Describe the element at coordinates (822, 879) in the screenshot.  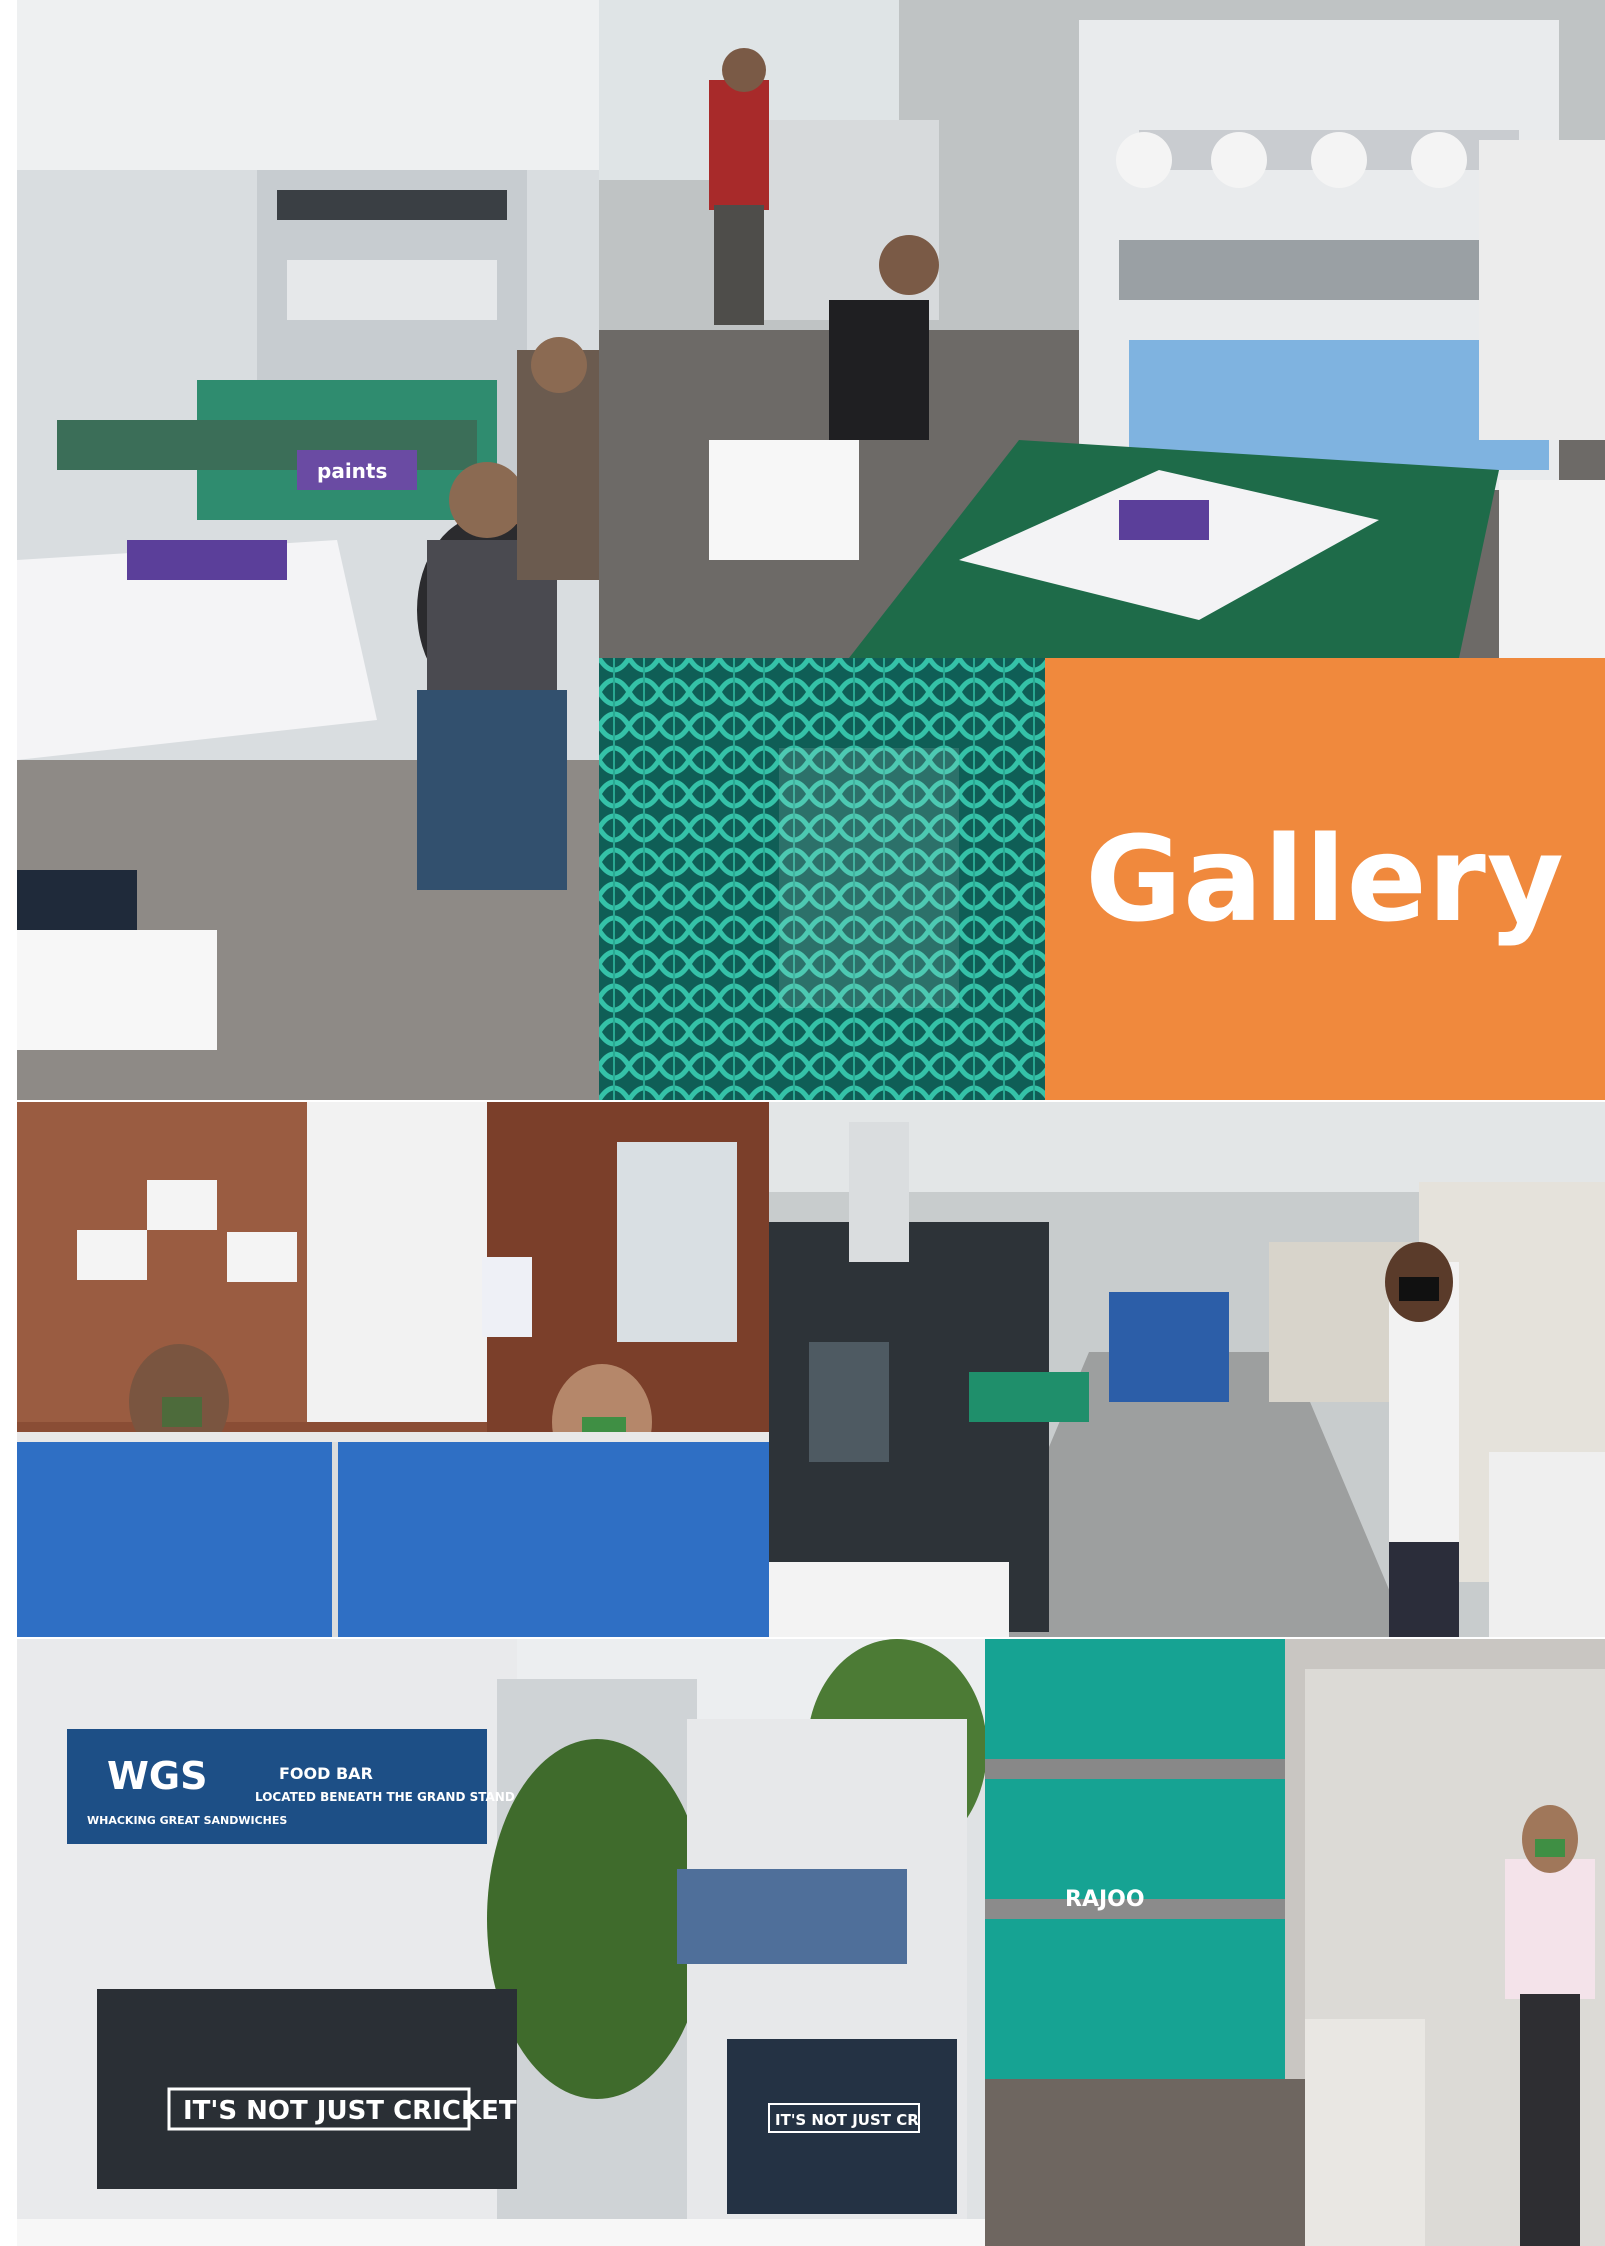
I see `gallery-photo-shade-net` at that location.